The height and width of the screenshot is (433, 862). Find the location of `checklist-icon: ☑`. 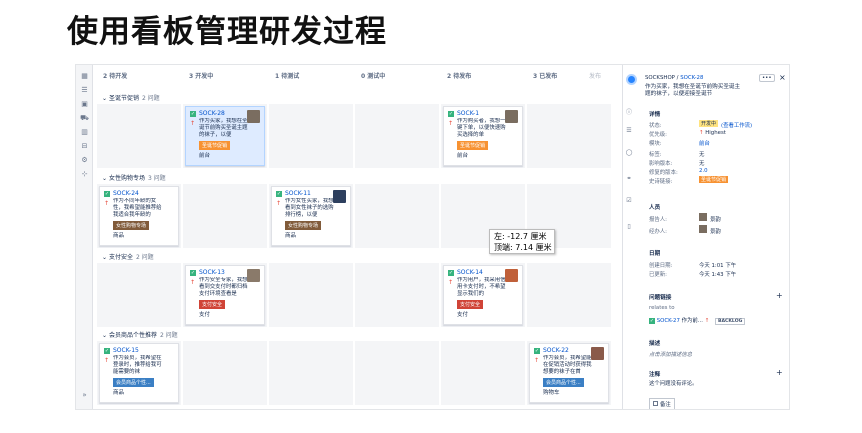

checklist-icon: ☑ is located at coordinates (629, 201).